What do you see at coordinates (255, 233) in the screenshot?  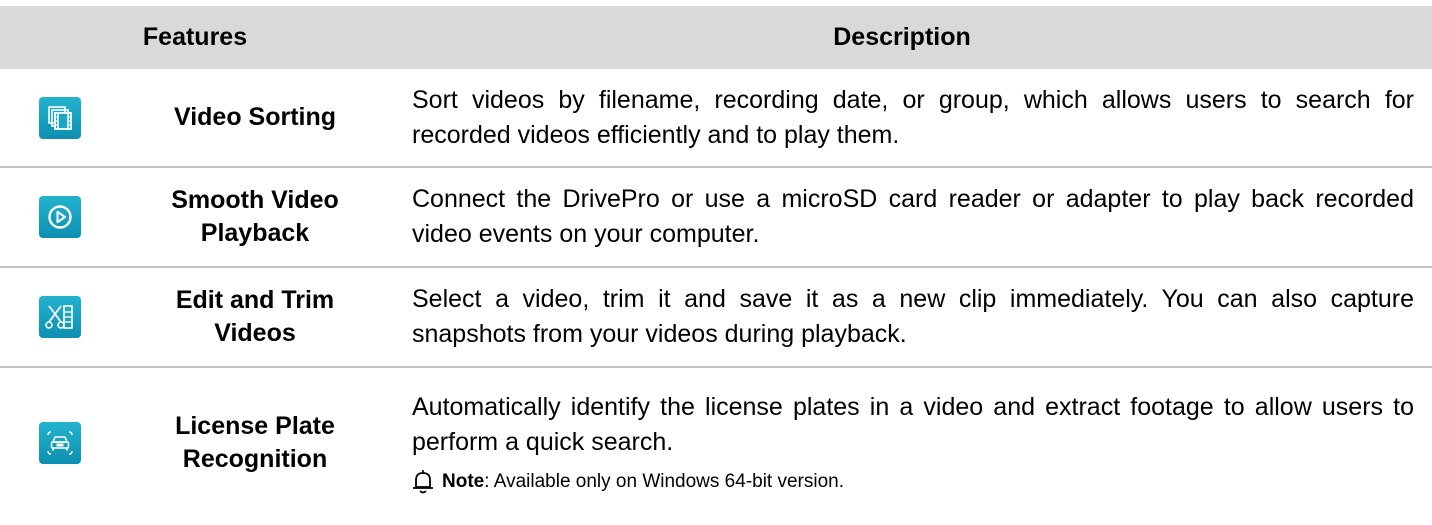 I see `feature-line: Playback` at bounding box center [255, 233].